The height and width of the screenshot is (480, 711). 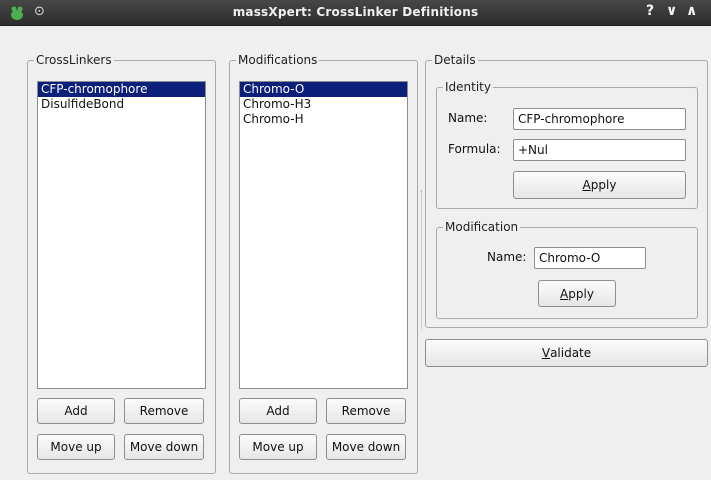 What do you see at coordinates (121, 104) in the screenshot?
I see `list-item: DisulfideBond` at bounding box center [121, 104].